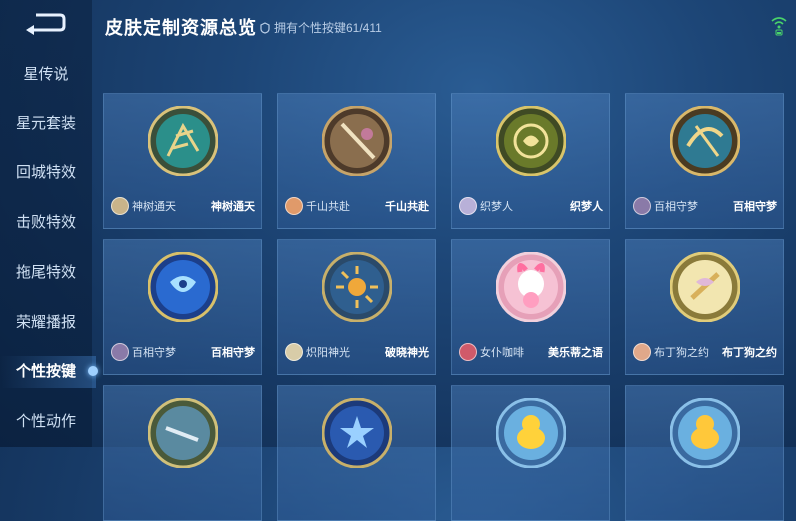  What do you see at coordinates (749, 353) in the screenshot?
I see `skin-name: 布丁狗之约` at bounding box center [749, 353].